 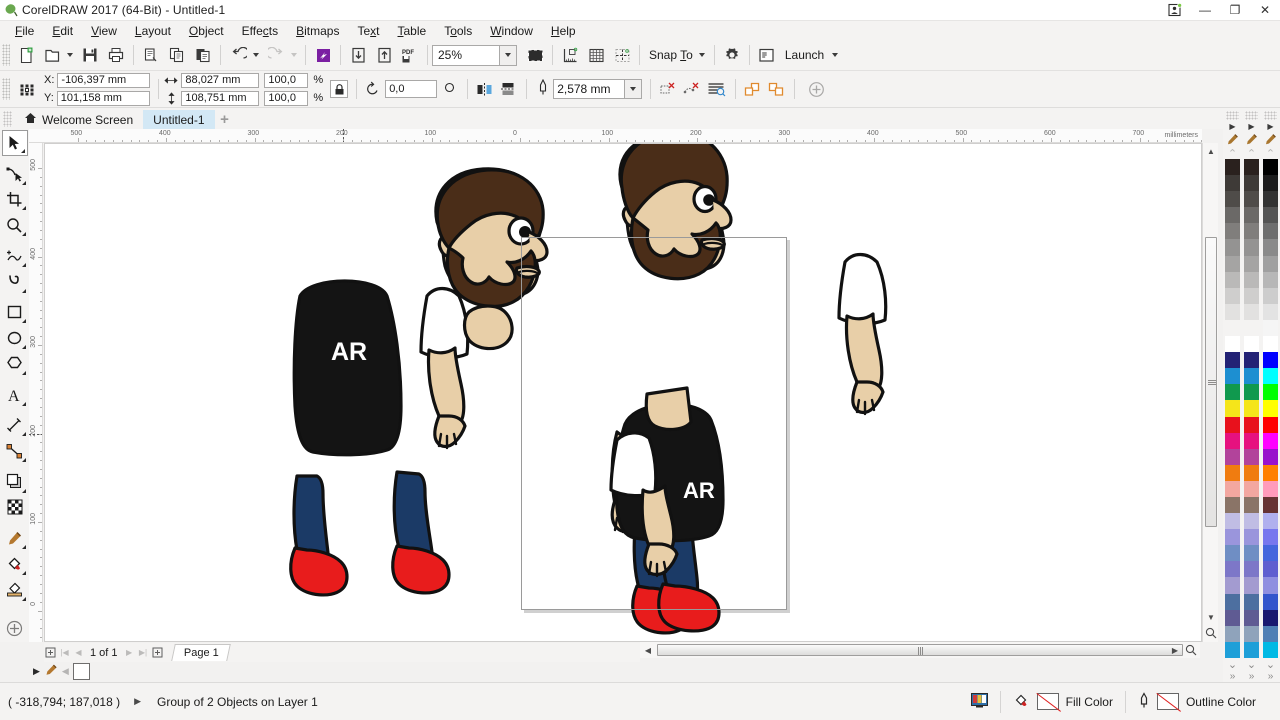 What do you see at coordinates (256, 55) in the screenshot?
I see `undo-dropdown-icon` at bounding box center [256, 55].